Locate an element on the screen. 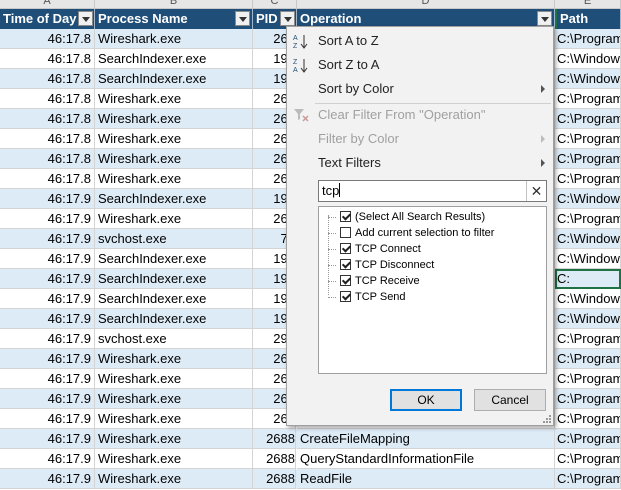 The height and width of the screenshot is (490, 621). header-process-name: Process Name is located at coordinates (174, 19).